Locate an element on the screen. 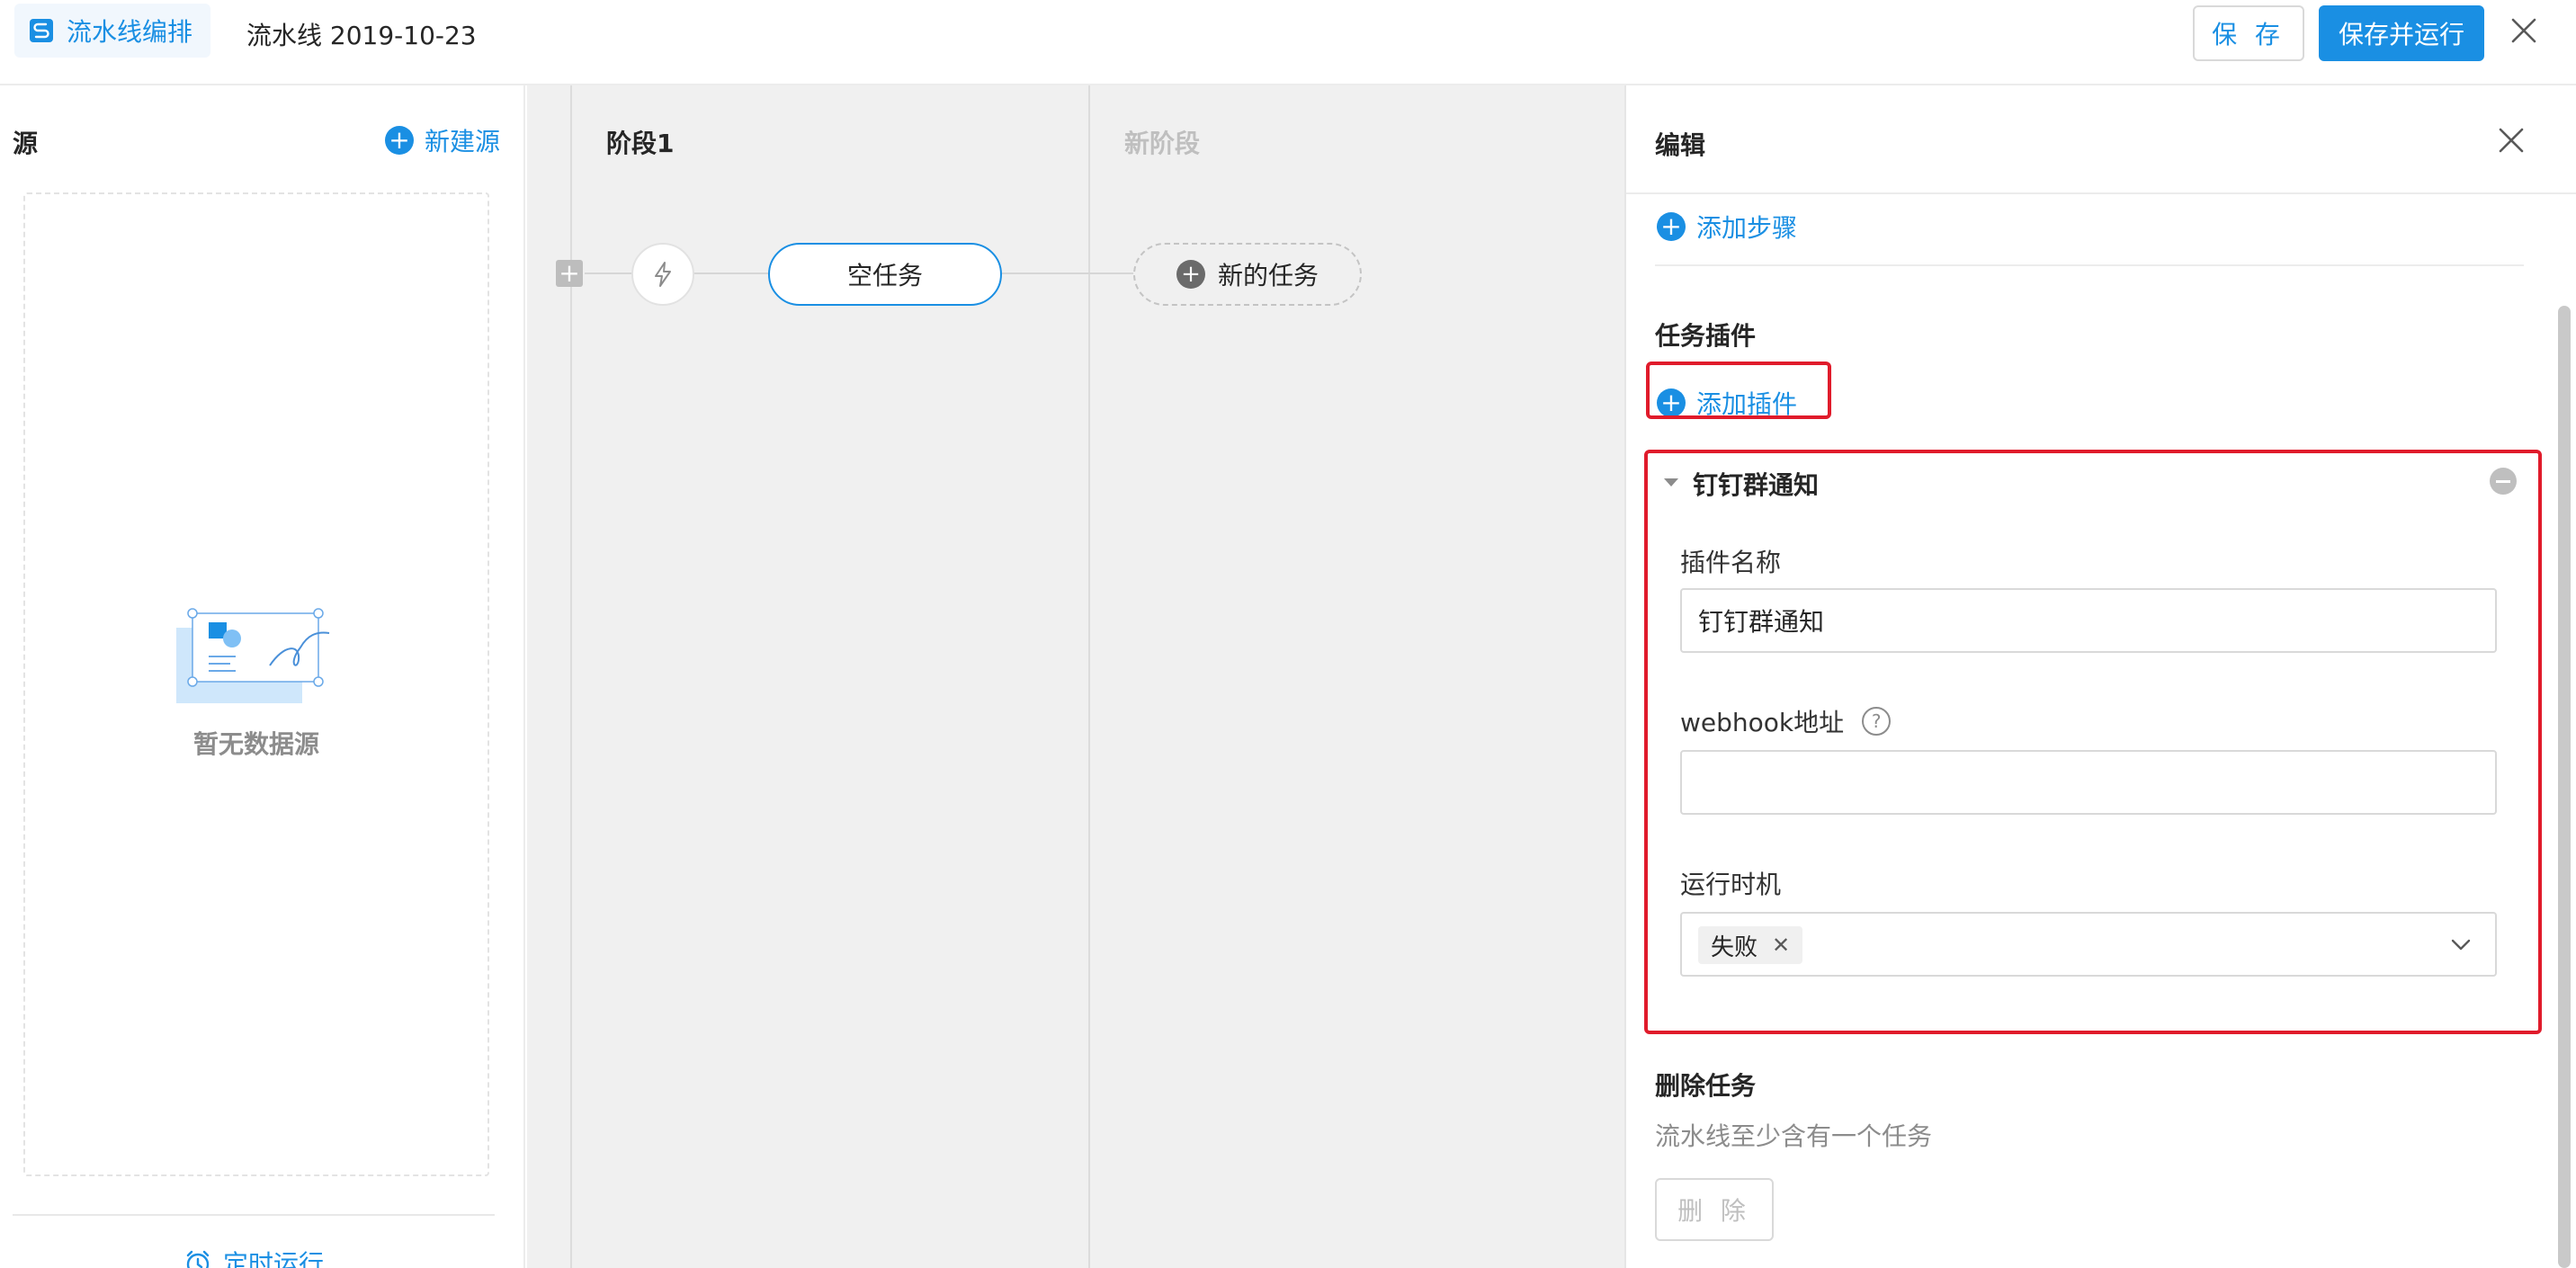 The image size is (2576, 1268). delete-task-title: 删除任务 is located at coordinates (1706, 1086).